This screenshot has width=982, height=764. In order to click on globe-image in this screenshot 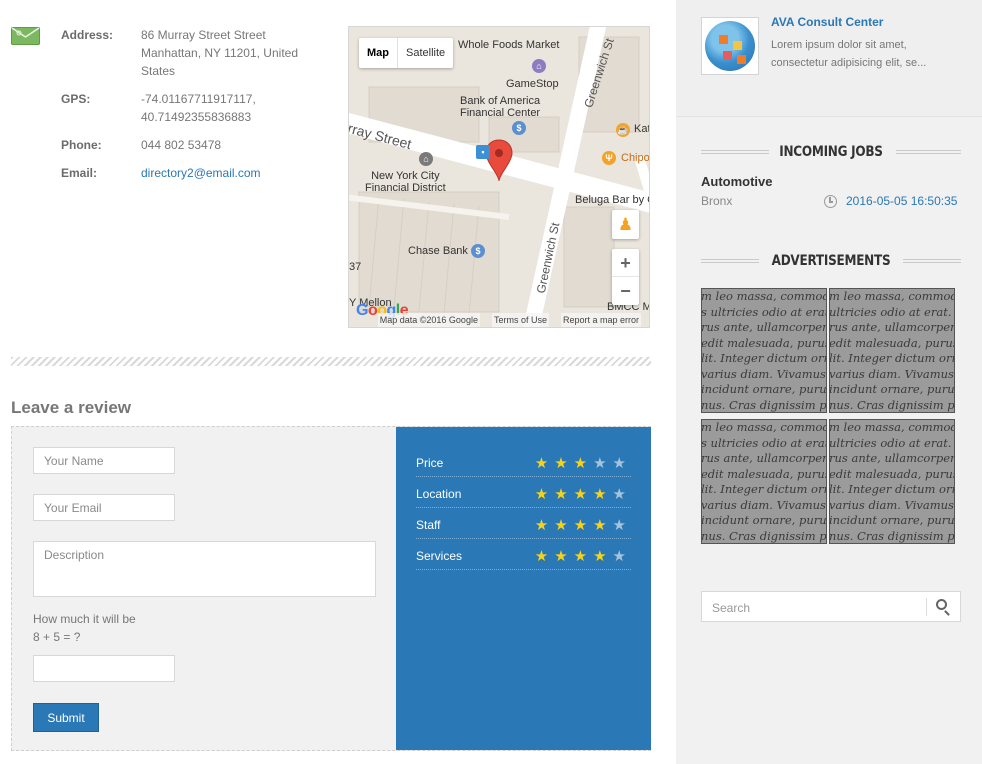, I will do `click(730, 46)`.